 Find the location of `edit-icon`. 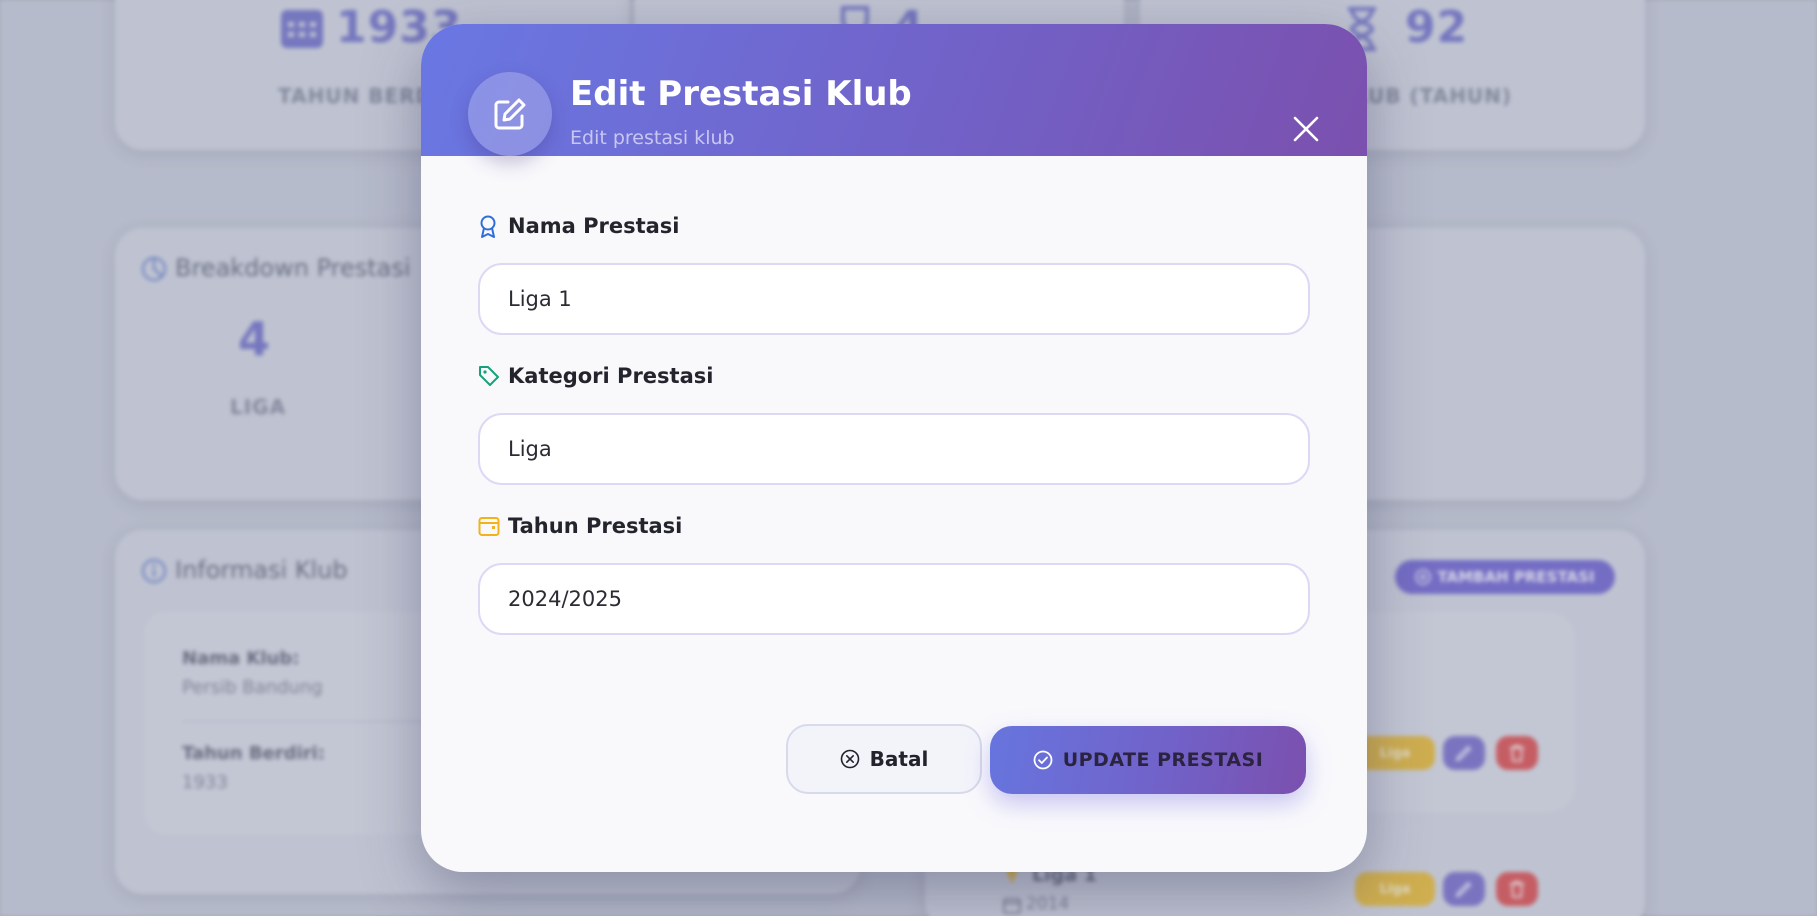

edit-icon is located at coordinates (510, 114).